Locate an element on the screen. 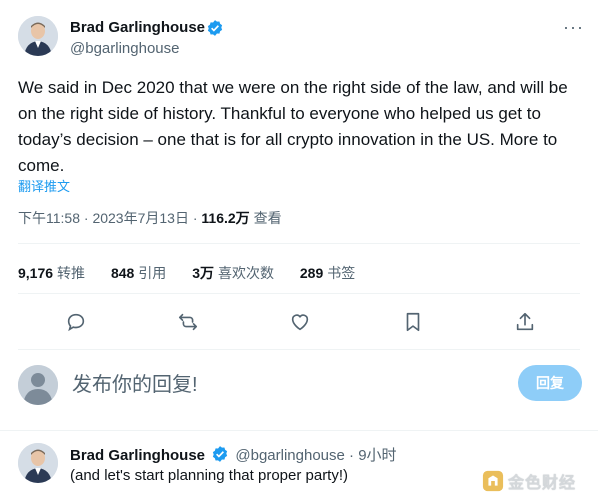  author-name: Brad Garlinghouse is located at coordinates (137, 27).